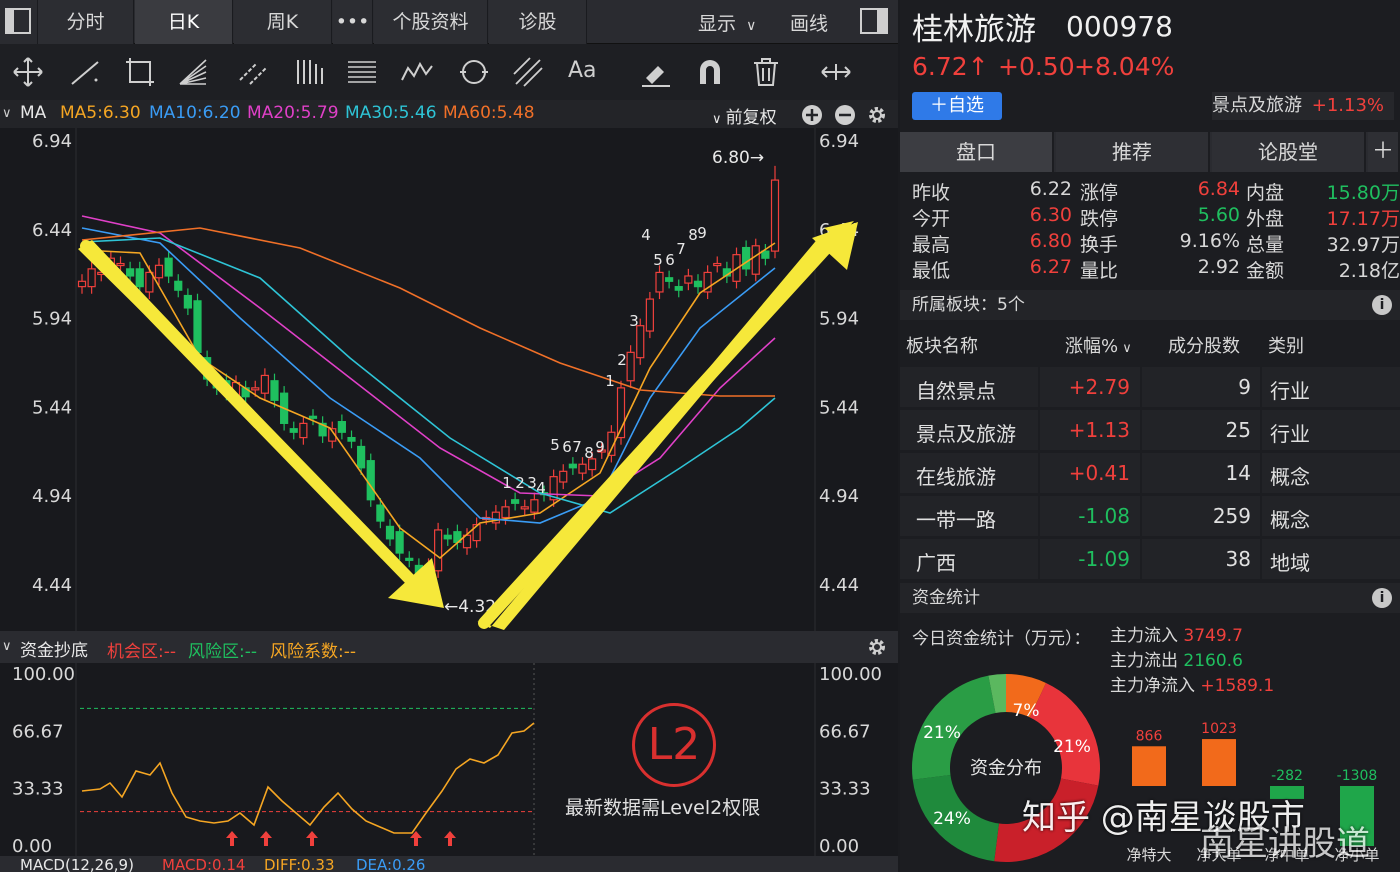  What do you see at coordinates (942, 733) in the screenshot?
I see `donut-pct-label: 21%` at bounding box center [942, 733].